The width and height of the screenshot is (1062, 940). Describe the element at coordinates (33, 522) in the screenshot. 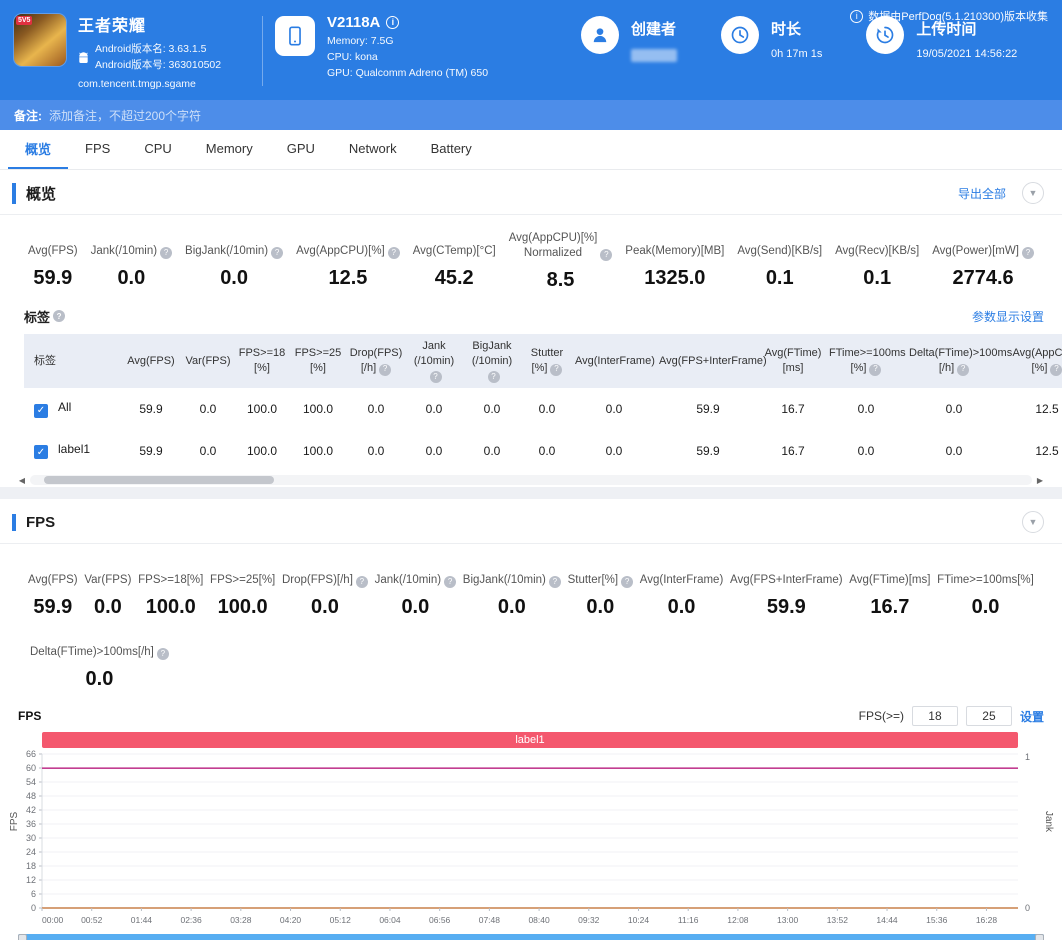

I see `fps-section-title: FPS` at that location.